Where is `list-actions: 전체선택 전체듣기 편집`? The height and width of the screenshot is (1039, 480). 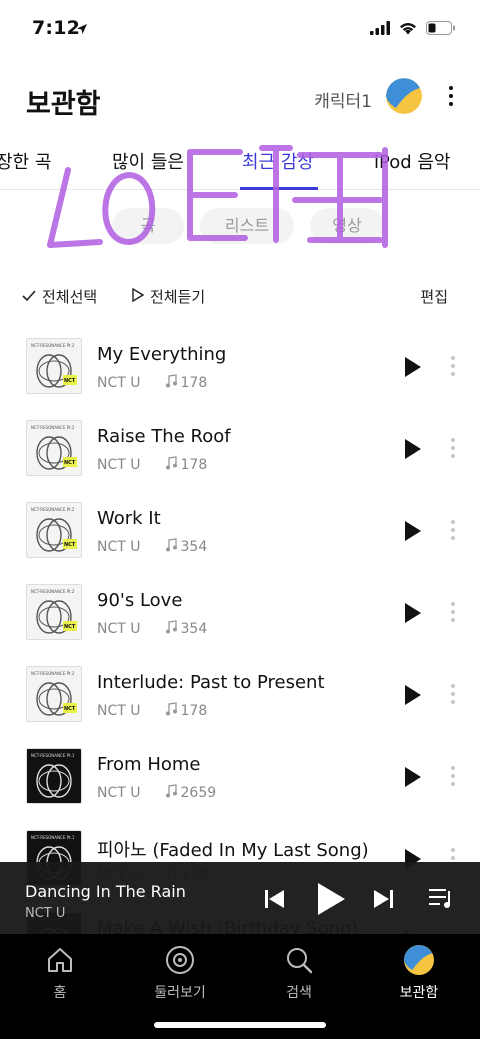
list-actions: 전체선택 전체듣기 편집 is located at coordinates (240, 298).